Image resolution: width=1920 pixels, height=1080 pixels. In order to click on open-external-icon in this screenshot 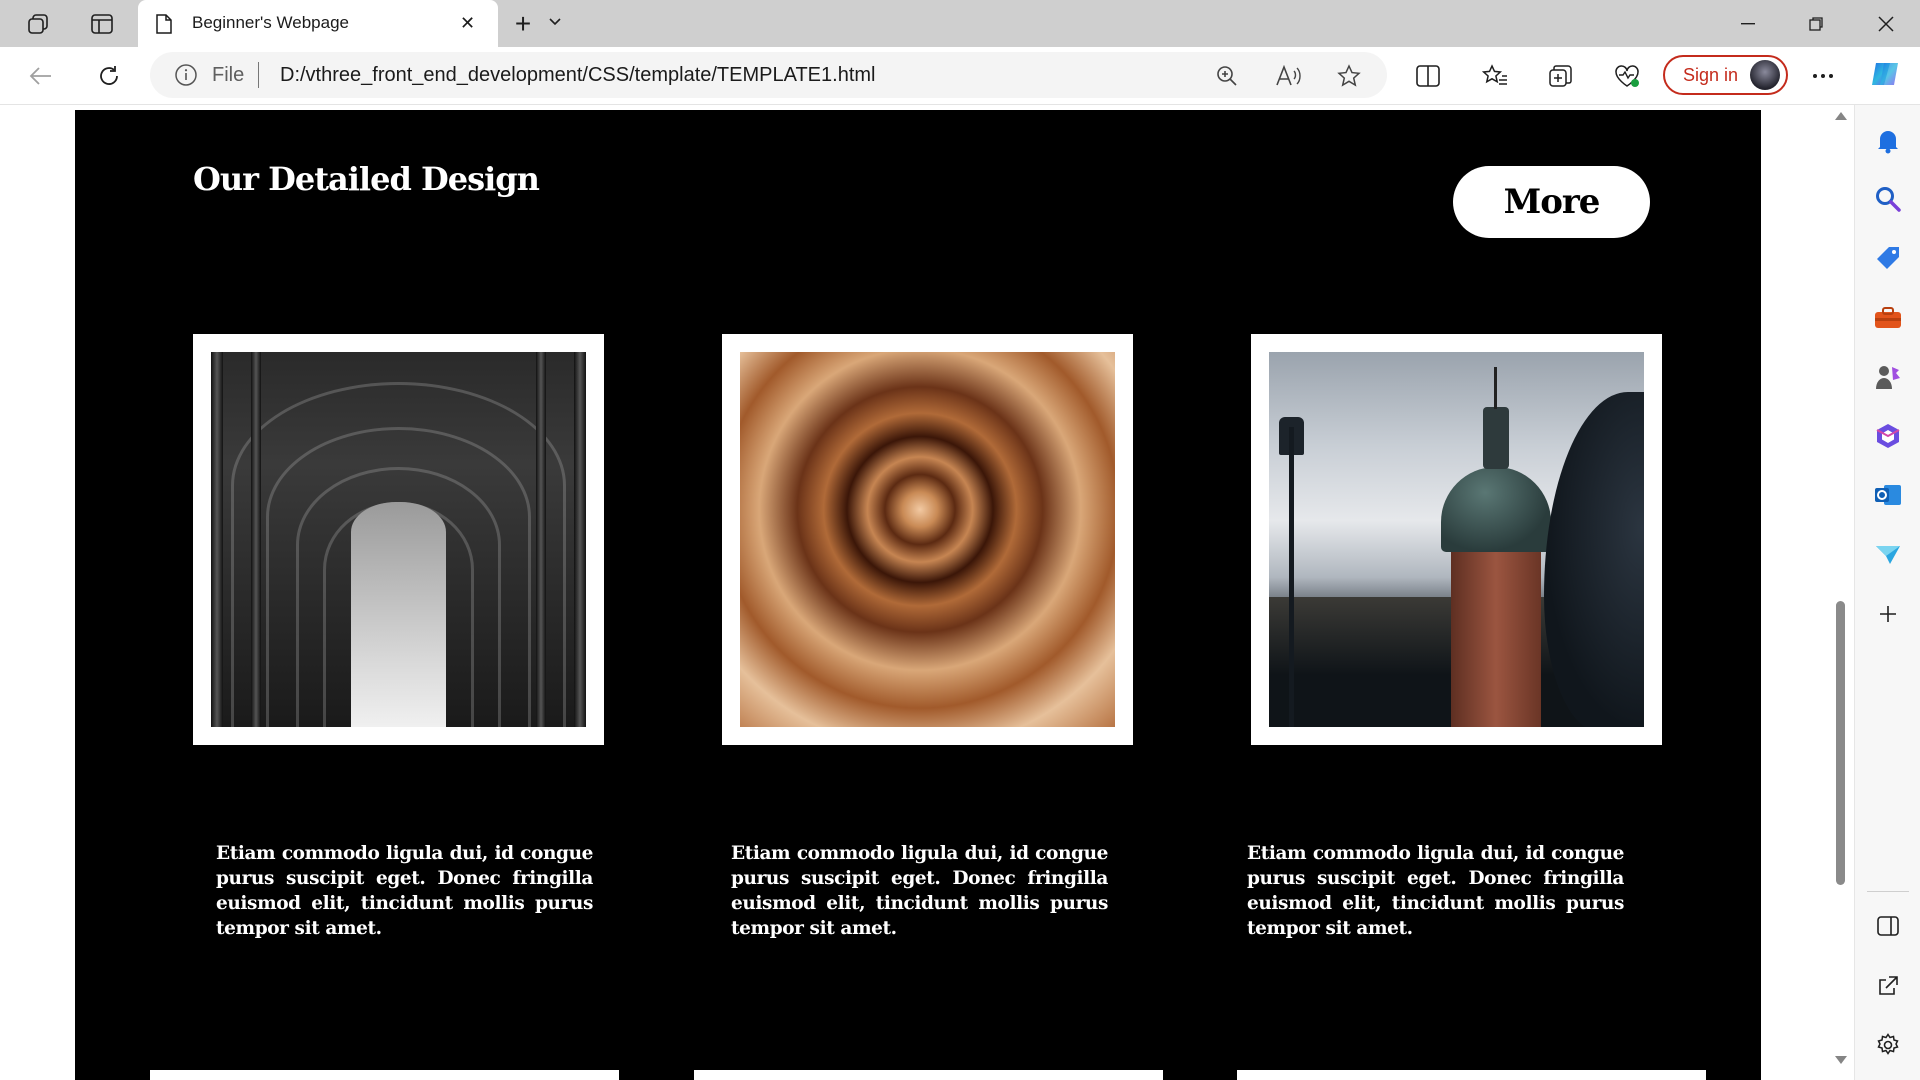, I will do `click(1888, 986)`.